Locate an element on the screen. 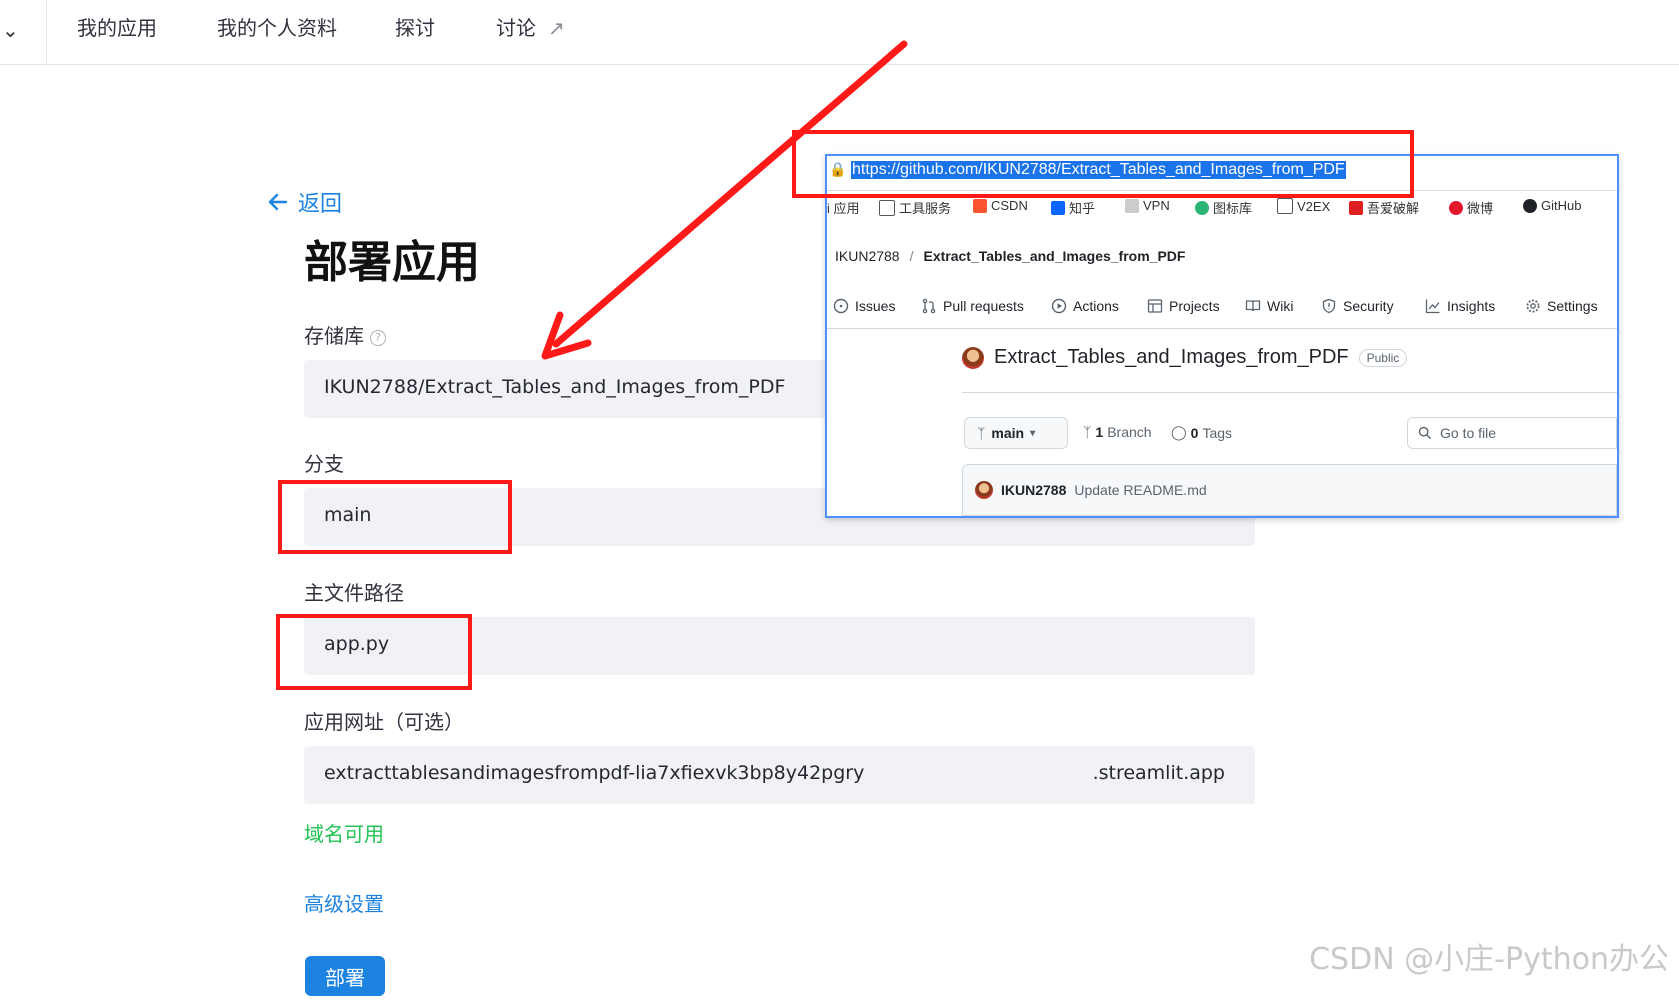 This screenshot has height=1000, width=1679. bookmark-weibo: 微博 is located at coordinates (1471, 207).